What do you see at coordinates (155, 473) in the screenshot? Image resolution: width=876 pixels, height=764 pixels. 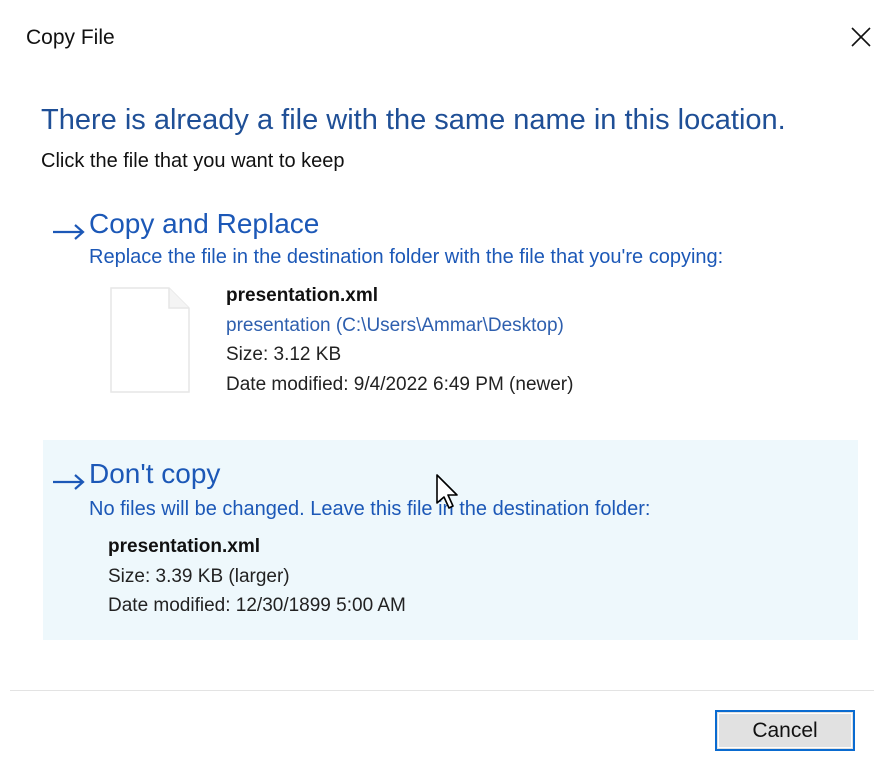 I see `dont-copy-title: Don't copy` at bounding box center [155, 473].